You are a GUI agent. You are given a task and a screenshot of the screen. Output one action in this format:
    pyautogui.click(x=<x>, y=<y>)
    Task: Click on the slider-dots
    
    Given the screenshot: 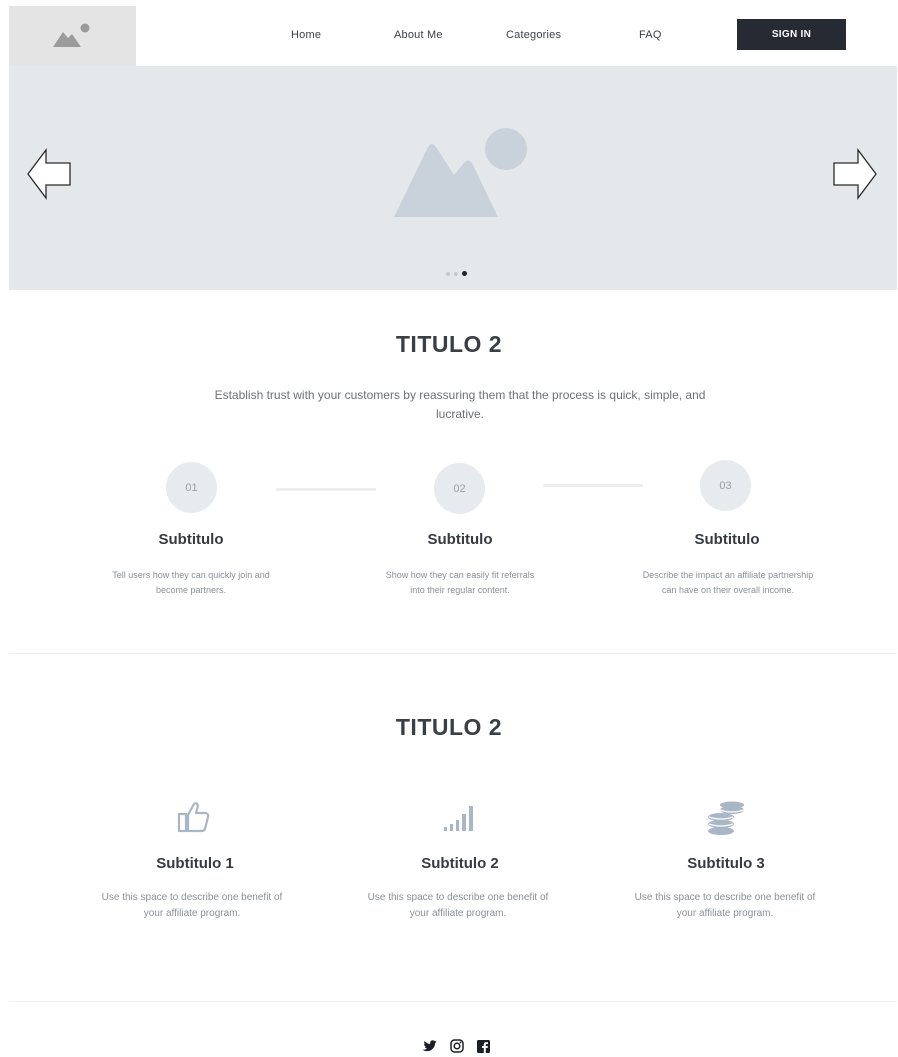 What is the action you would take?
    pyautogui.click(x=456, y=273)
    